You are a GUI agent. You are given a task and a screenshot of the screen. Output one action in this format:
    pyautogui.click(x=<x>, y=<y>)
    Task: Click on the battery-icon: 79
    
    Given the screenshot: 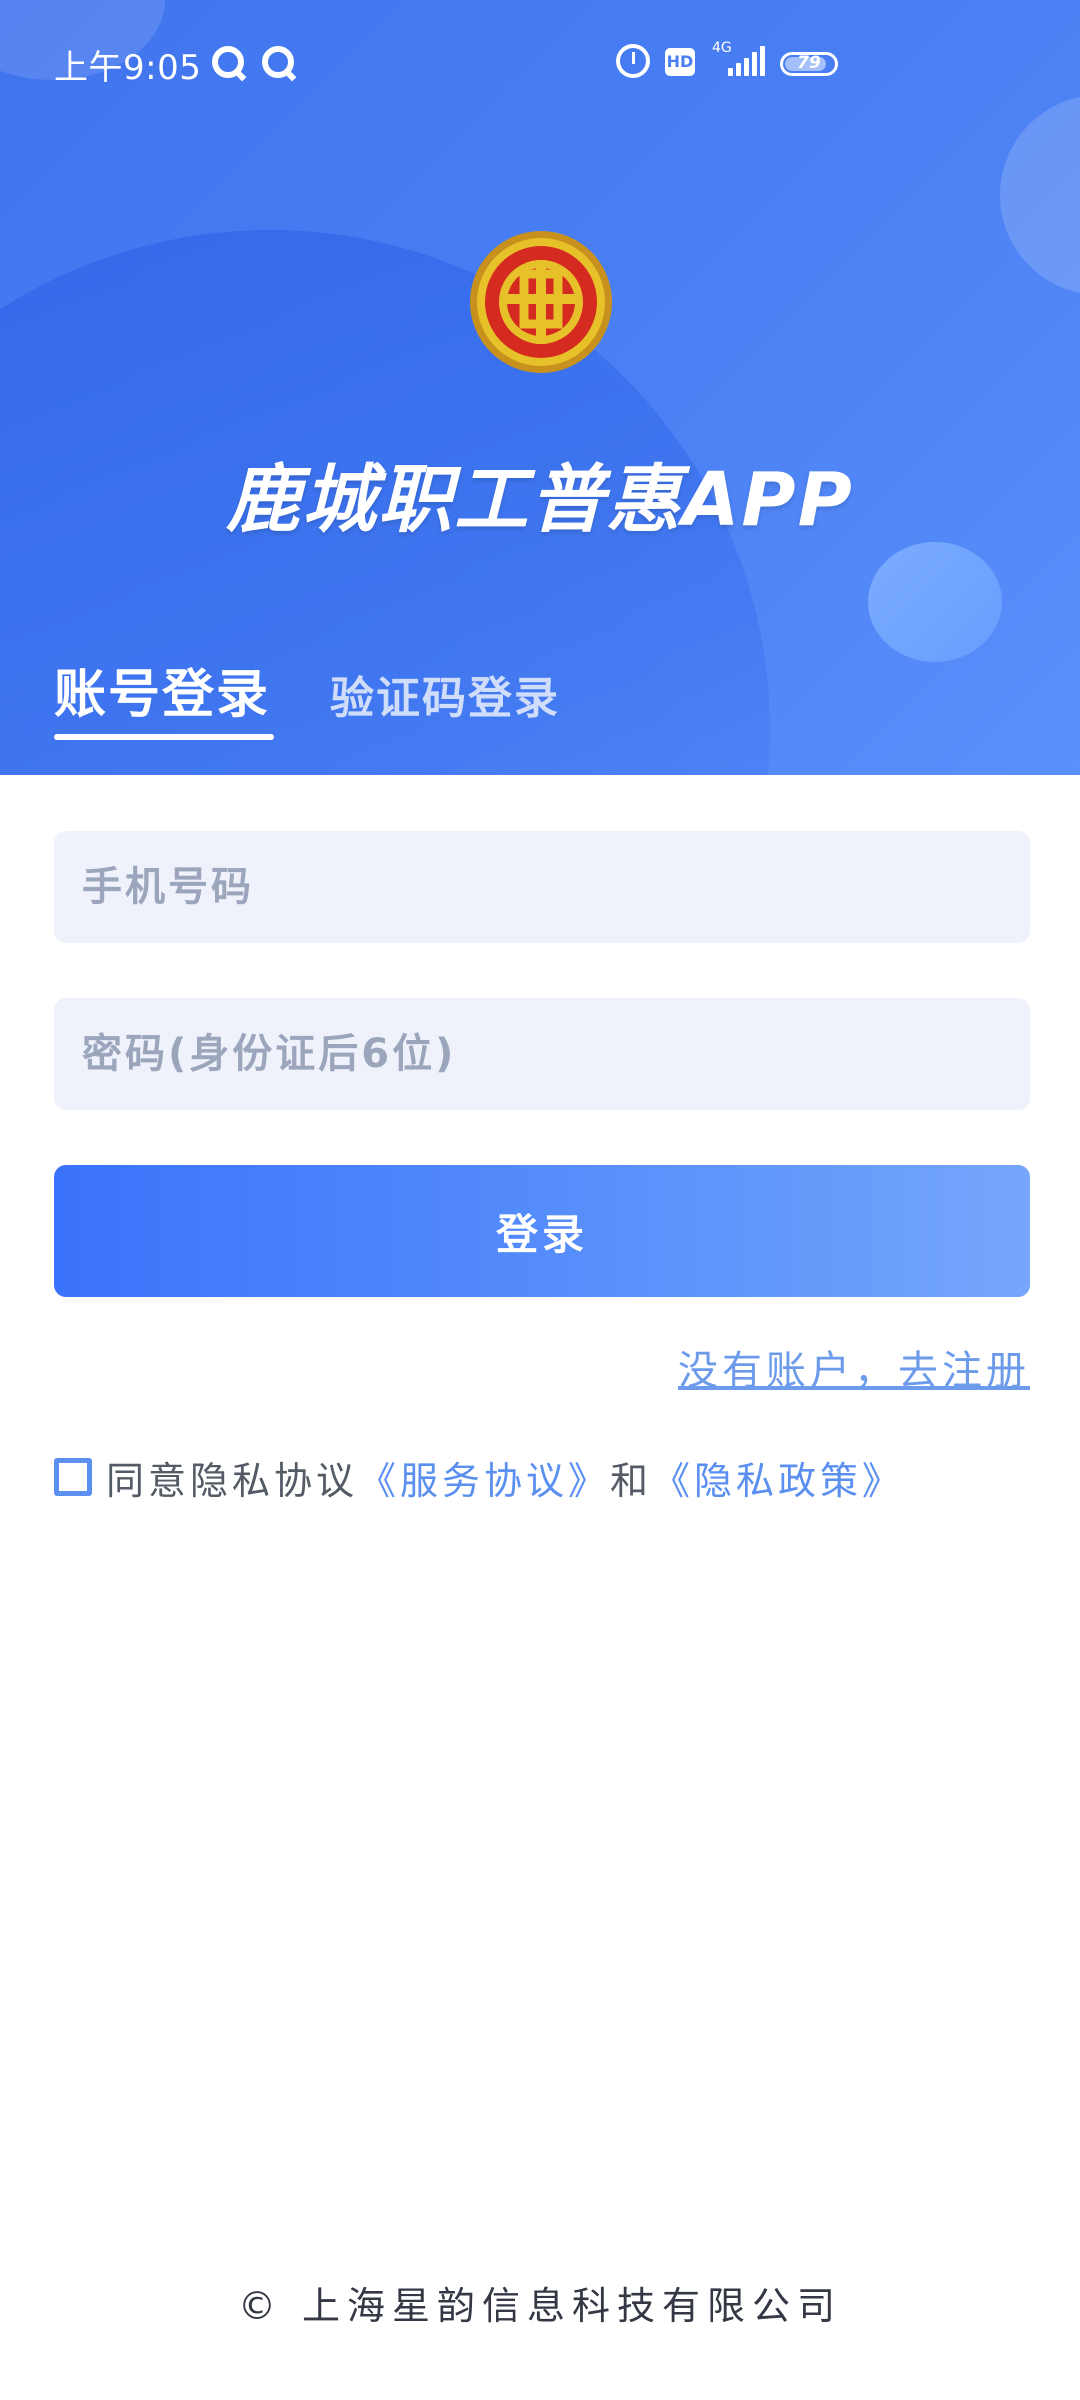 What is the action you would take?
    pyautogui.click(x=809, y=64)
    